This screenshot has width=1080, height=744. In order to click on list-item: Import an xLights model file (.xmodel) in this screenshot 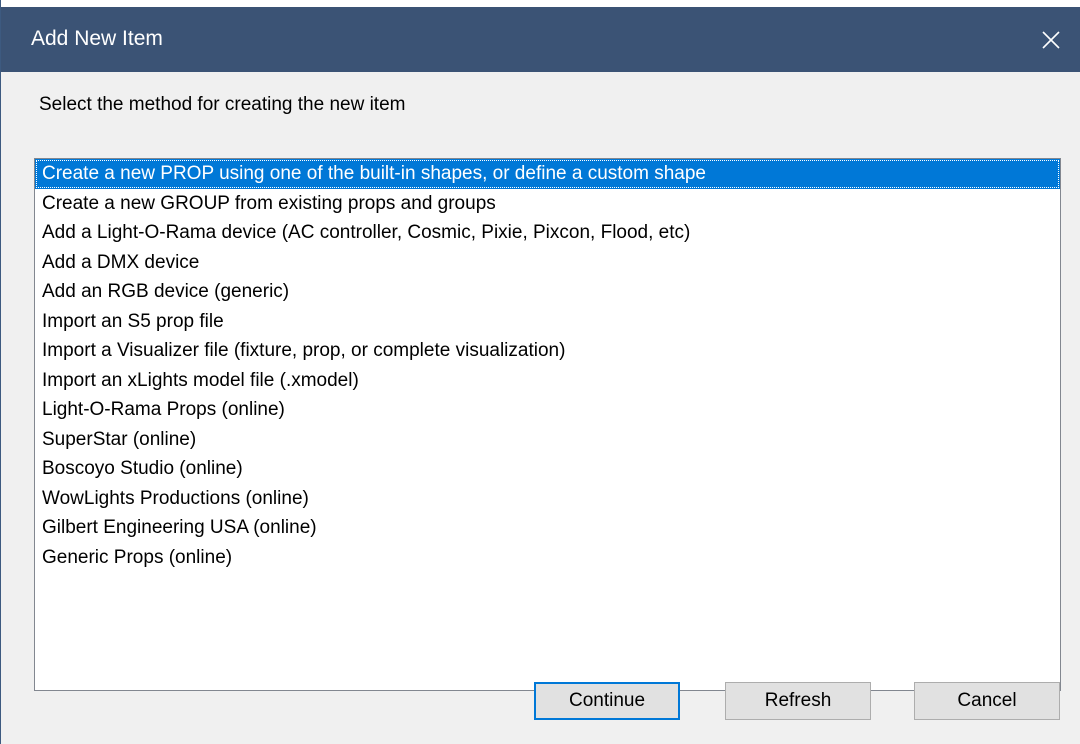, I will do `click(547, 381)`.